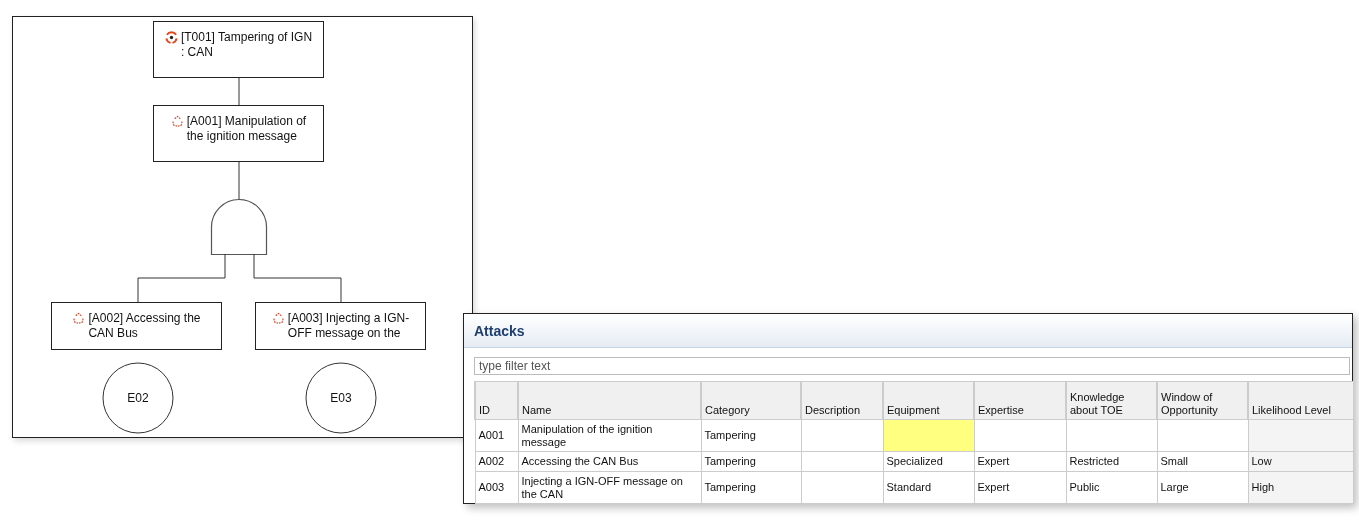  What do you see at coordinates (1202, 487) in the screenshot?
I see `table-cell: Large` at bounding box center [1202, 487].